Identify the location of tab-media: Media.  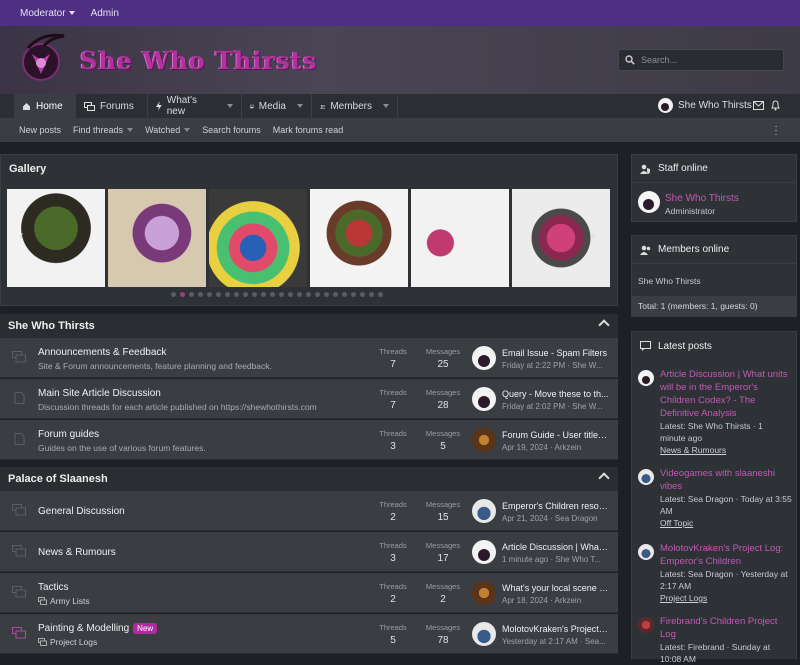
(277, 106).